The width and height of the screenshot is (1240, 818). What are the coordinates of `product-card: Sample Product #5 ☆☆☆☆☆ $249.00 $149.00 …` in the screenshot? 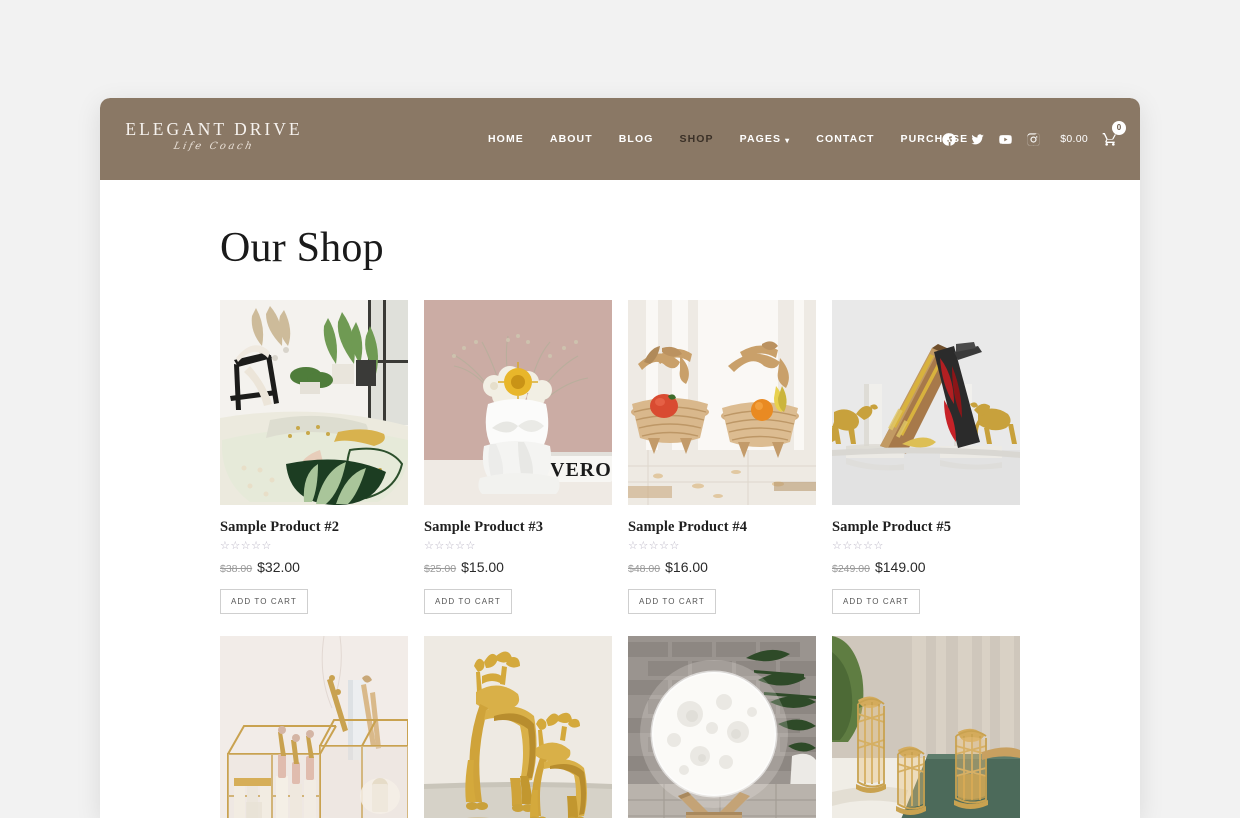 It's located at (926, 457).